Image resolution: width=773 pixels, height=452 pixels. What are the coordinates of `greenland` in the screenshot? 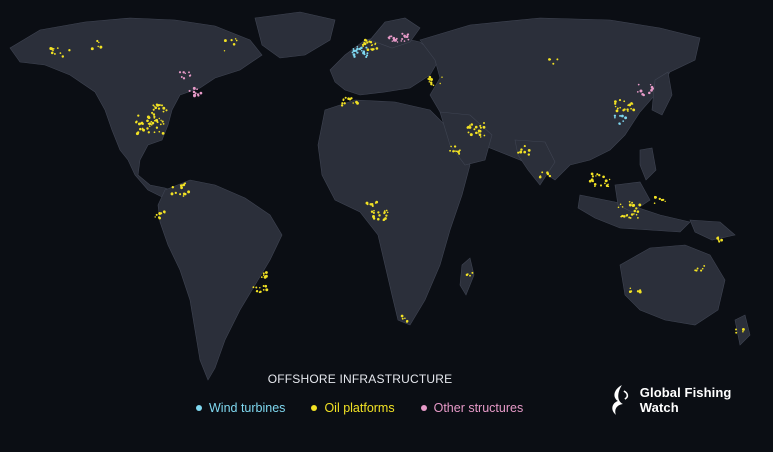 It's located at (295, 35).